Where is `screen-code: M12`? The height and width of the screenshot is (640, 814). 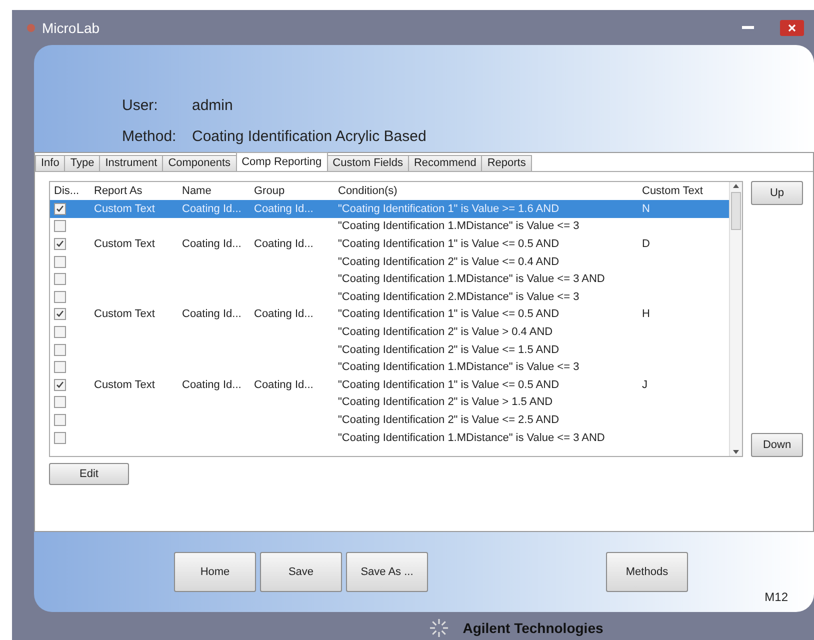
screen-code: M12 is located at coordinates (776, 597).